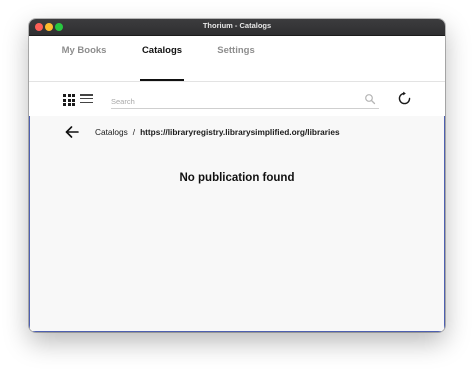 The height and width of the screenshot is (370, 474). What do you see at coordinates (370, 99) in the screenshot?
I see `search-icon` at bounding box center [370, 99].